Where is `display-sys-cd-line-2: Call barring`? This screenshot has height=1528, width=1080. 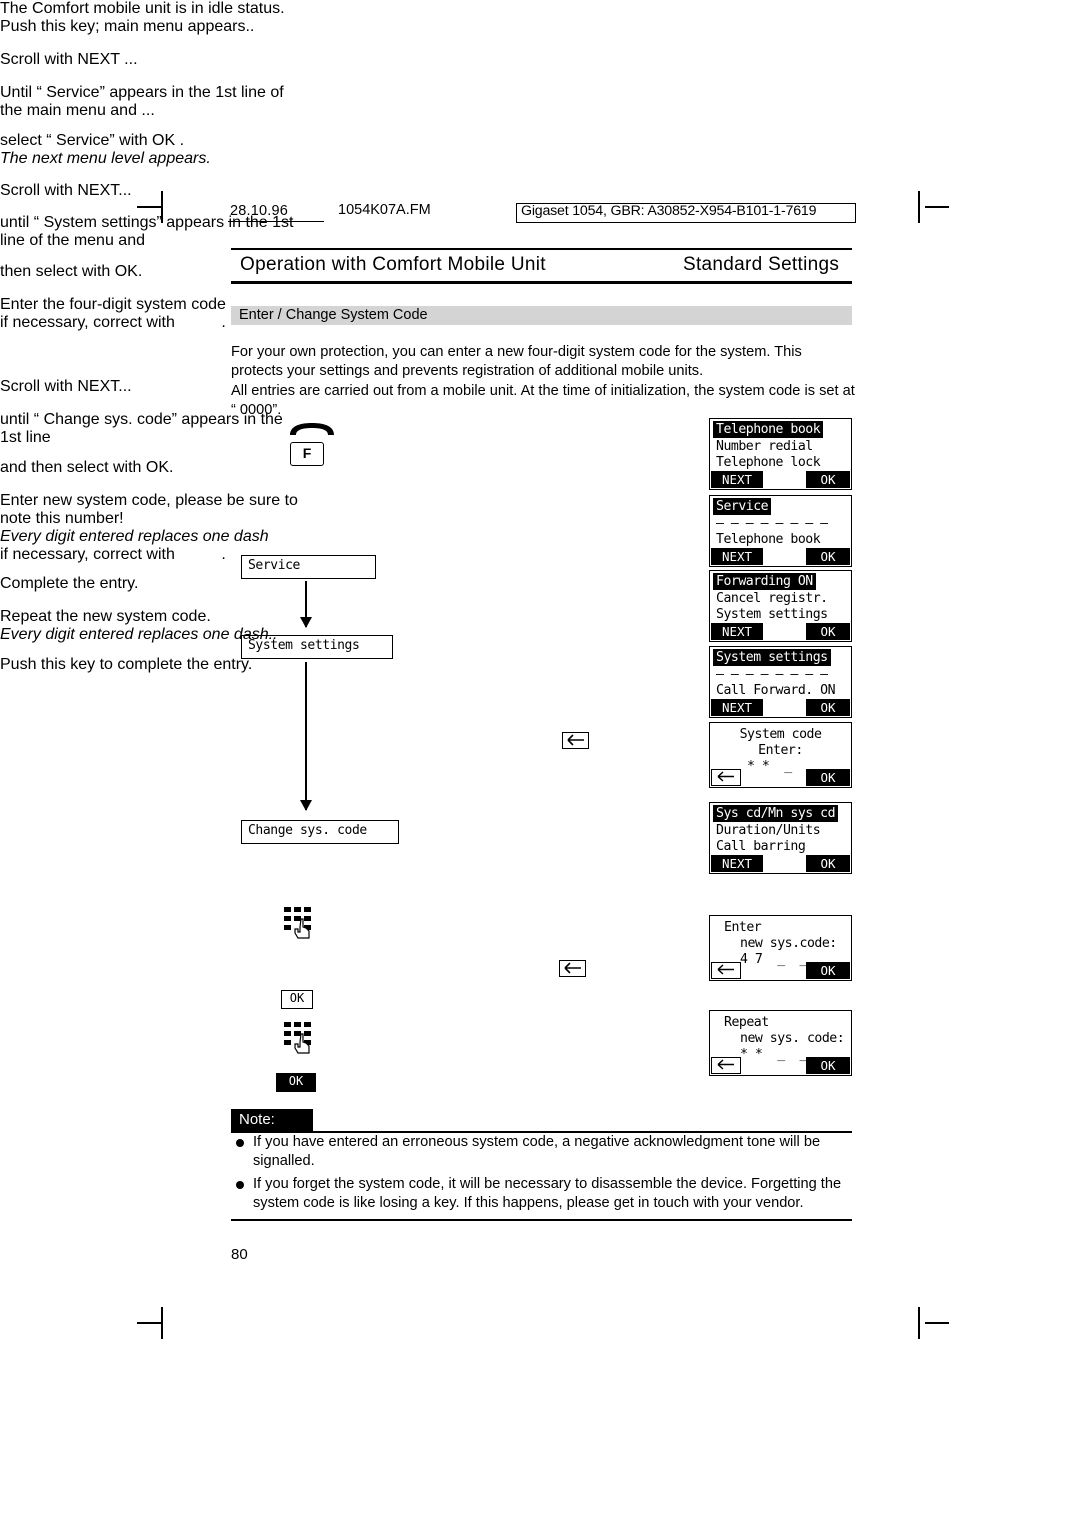
display-sys-cd-line-2: Call barring is located at coordinates (761, 846).